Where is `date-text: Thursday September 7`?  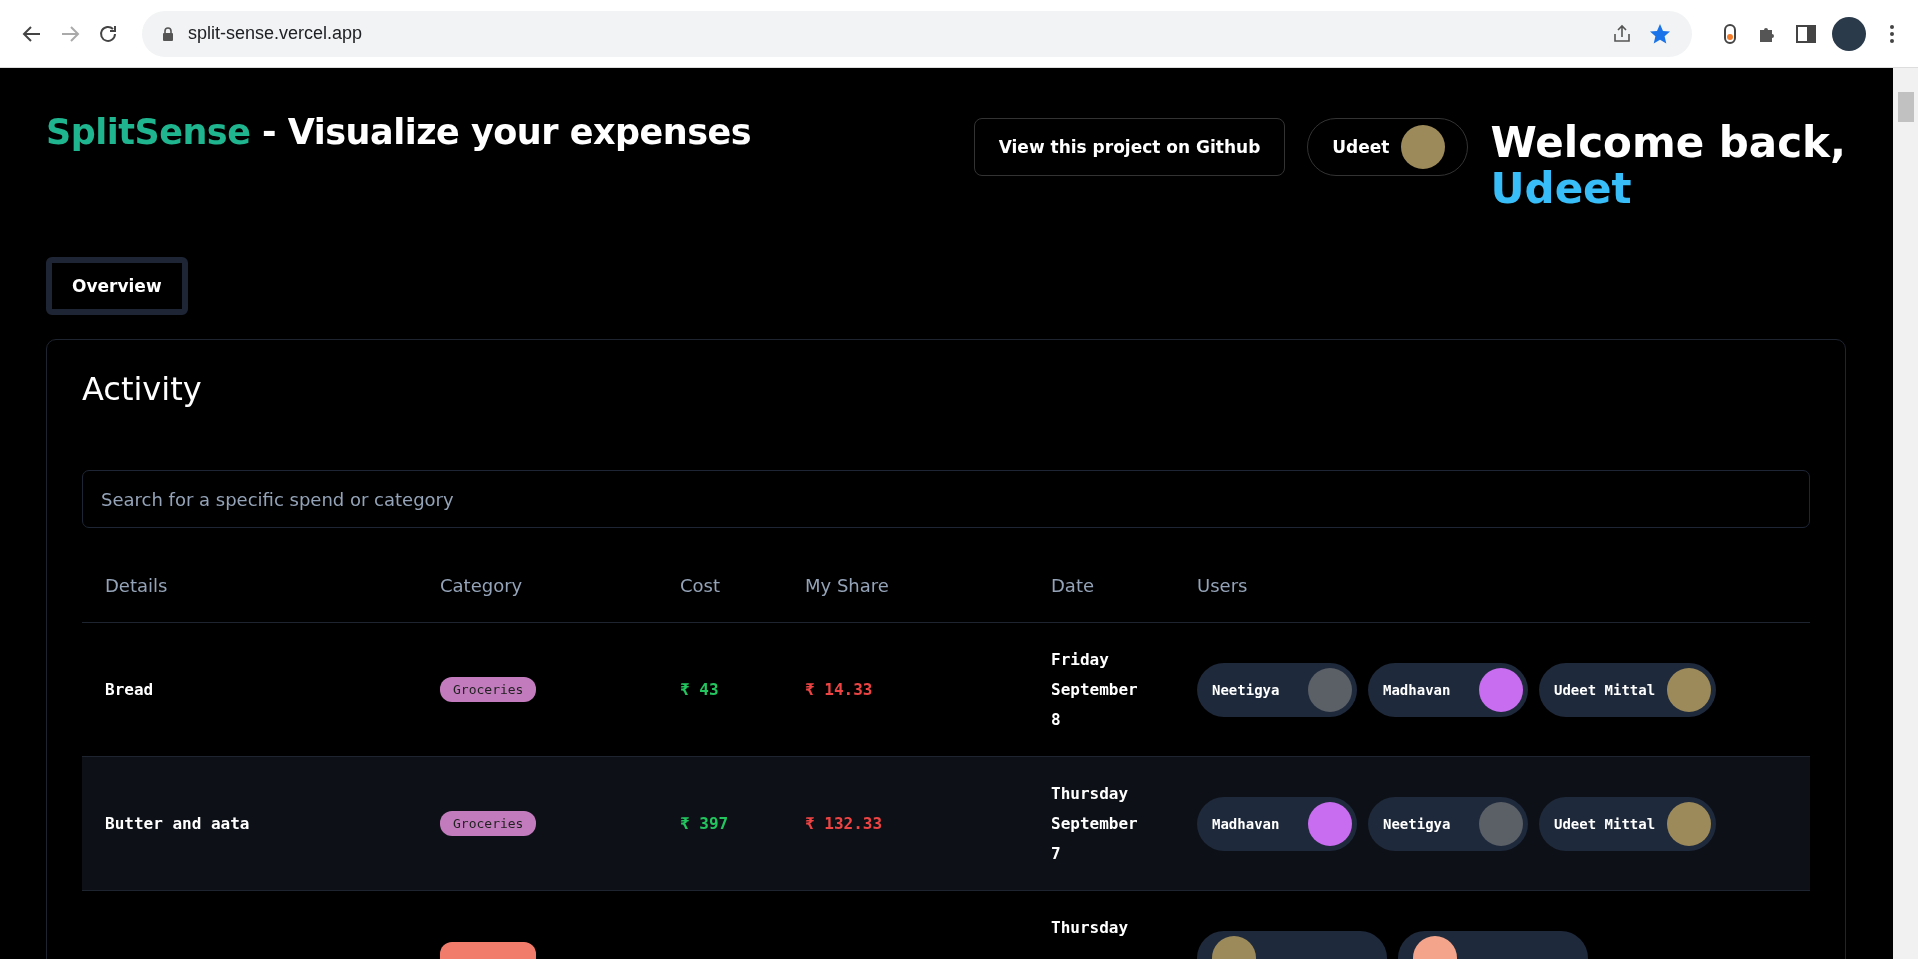
date-text: Thursday September 7 is located at coordinates (1095, 824).